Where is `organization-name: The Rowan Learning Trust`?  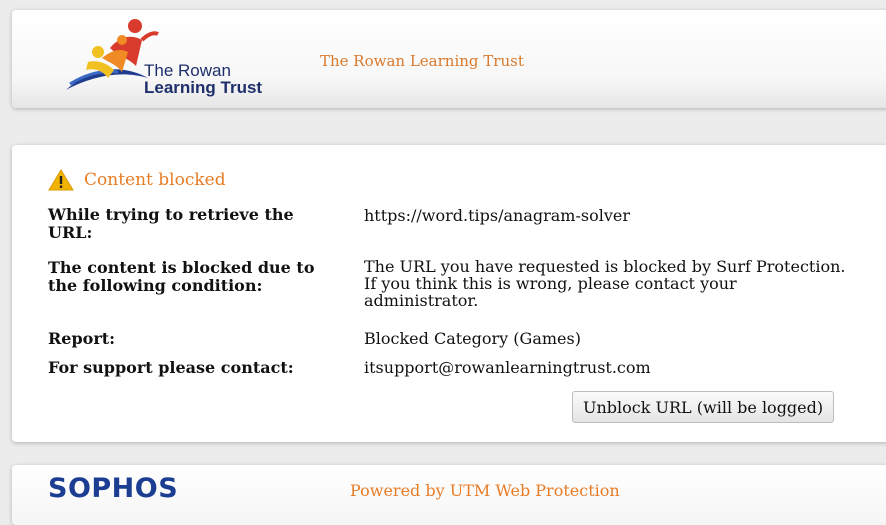
organization-name: The Rowan Learning Trust is located at coordinates (422, 61).